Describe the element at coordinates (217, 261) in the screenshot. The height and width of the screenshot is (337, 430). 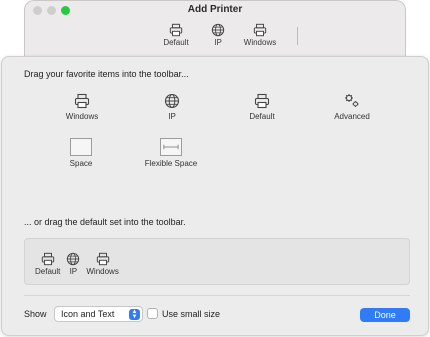
I see `default-toolbar-set: Default IP Windows` at that location.